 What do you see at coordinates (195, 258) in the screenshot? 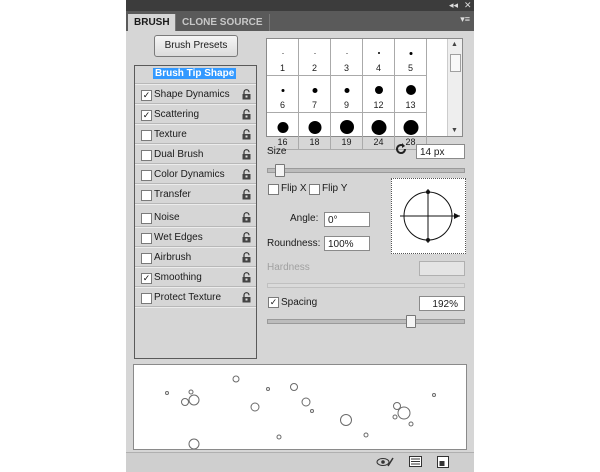
I see `option-airbrush: Airbrush` at bounding box center [195, 258].